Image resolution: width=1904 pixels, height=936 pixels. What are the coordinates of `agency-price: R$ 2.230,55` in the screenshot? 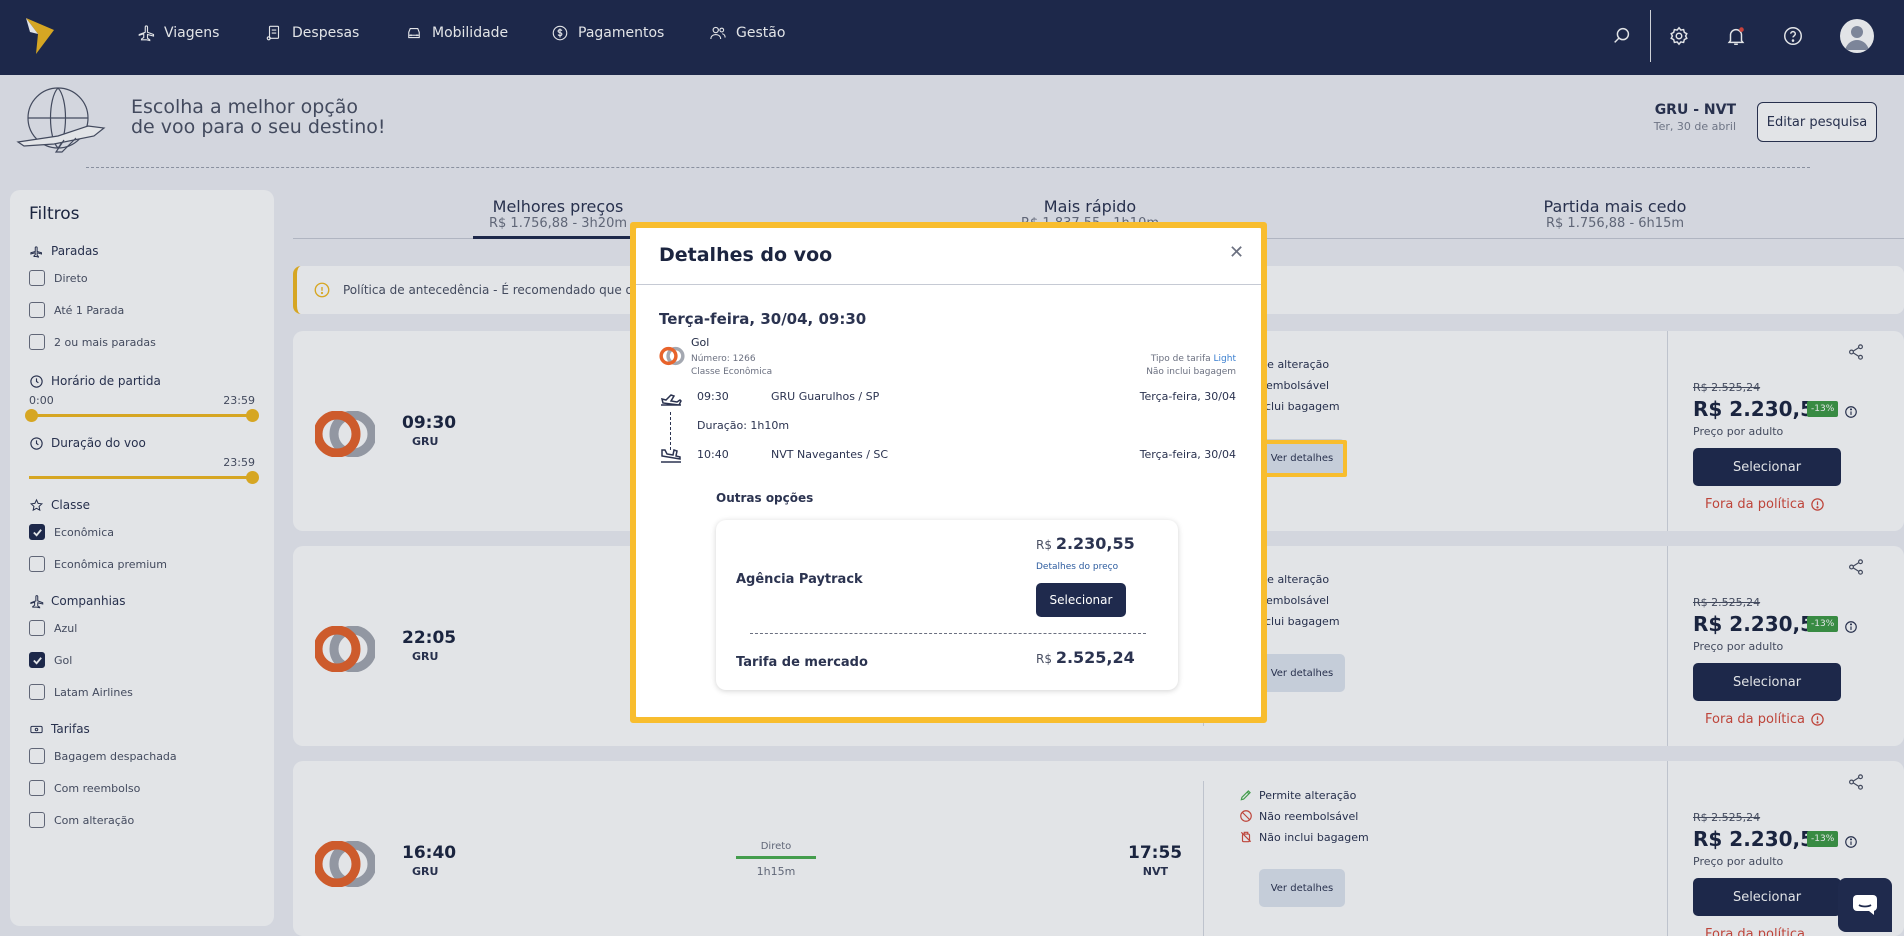 It's located at (1085, 543).